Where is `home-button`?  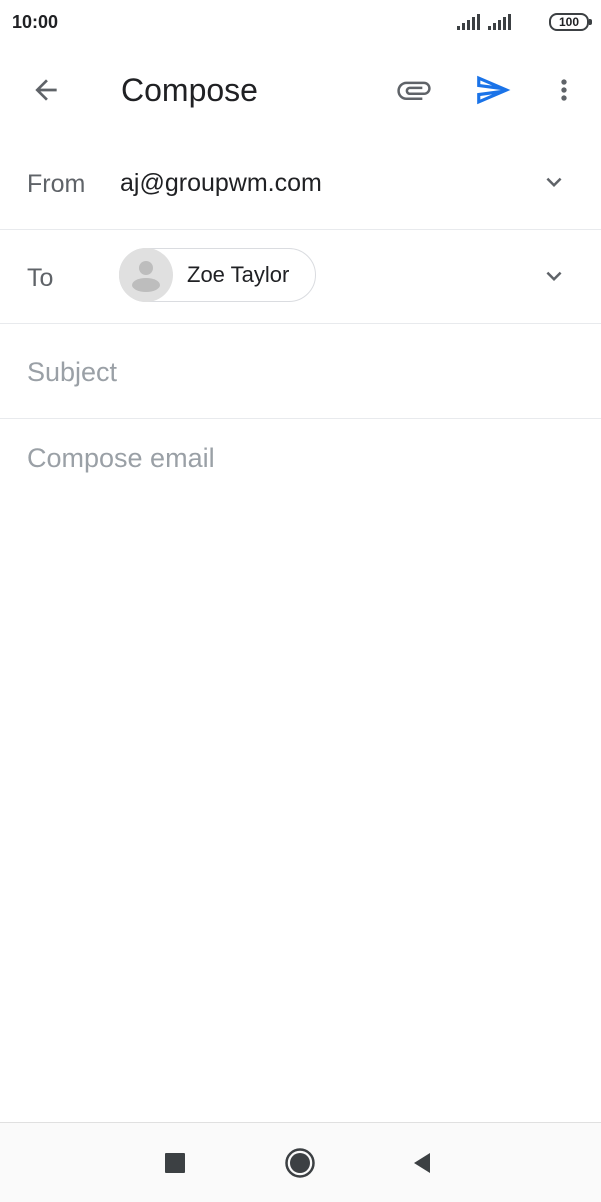
home-button is located at coordinates (300, 1163).